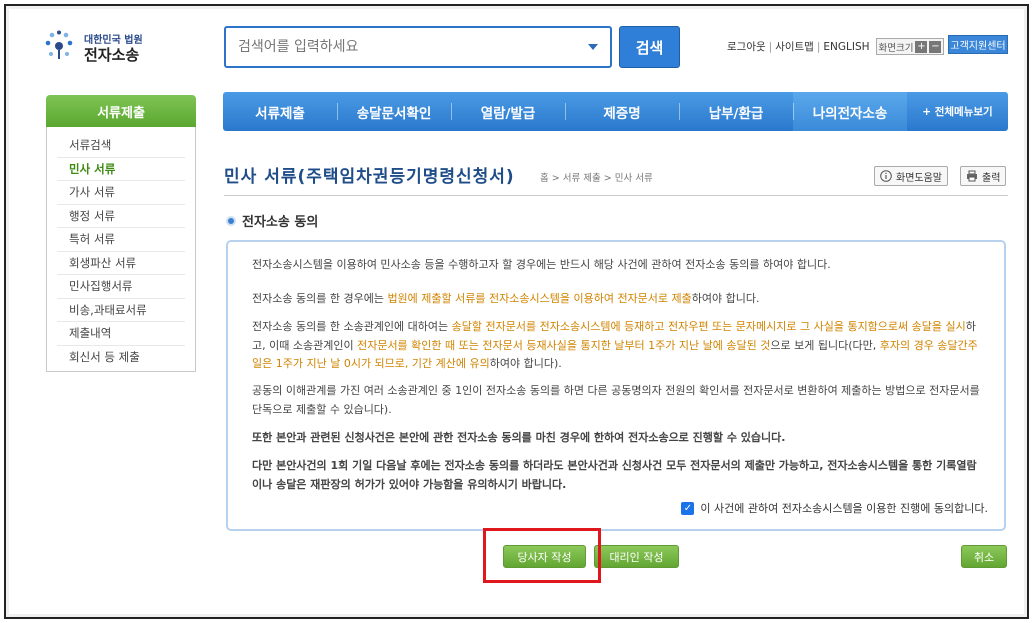 This screenshot has width=1033, height=623. I want to click on utility-links: 로그아웃 | 사이트맵 | ENGLISH 화면크기 + −, so click(836, 46).